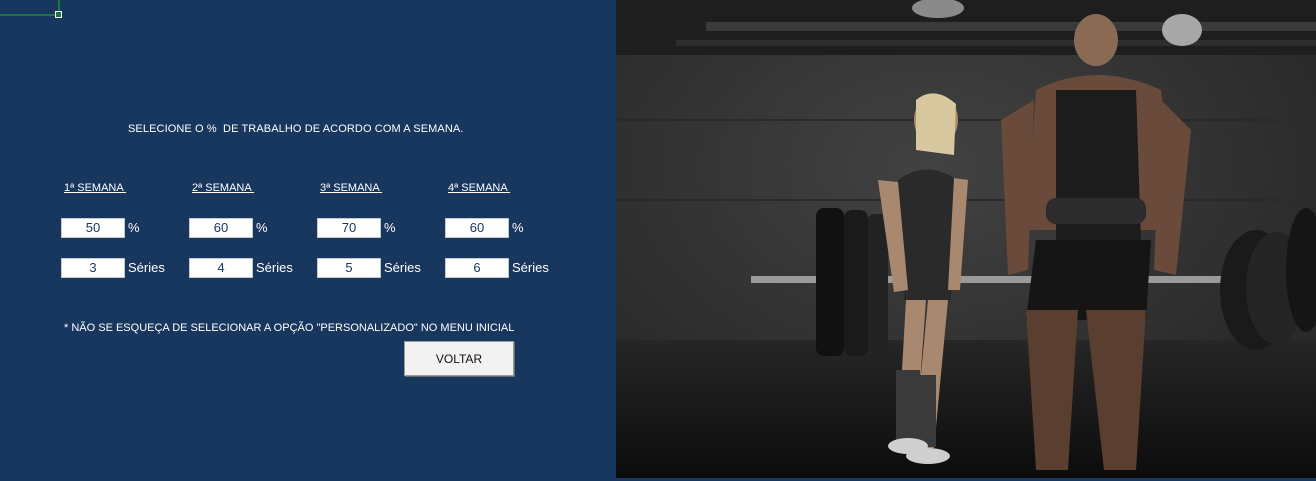  What do you see at coordinates (479, 188) in the screenshot?
I see `week-4-label: 4ª SEMANA` at bounding box center [479, 188].